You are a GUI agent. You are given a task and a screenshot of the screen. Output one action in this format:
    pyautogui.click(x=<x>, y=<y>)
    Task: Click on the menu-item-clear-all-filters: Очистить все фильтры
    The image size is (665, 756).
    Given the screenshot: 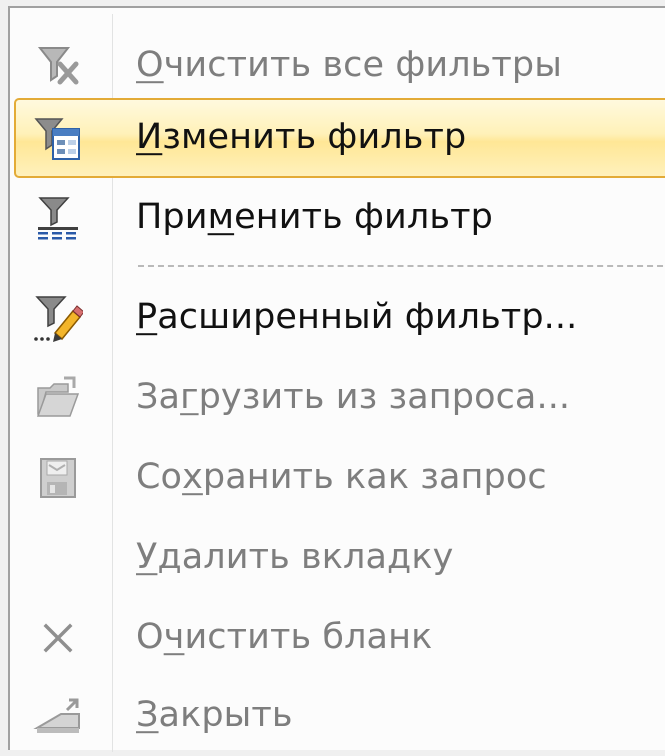 What is the action you would take?
    pyautogui.click(x=337, y=66)
    